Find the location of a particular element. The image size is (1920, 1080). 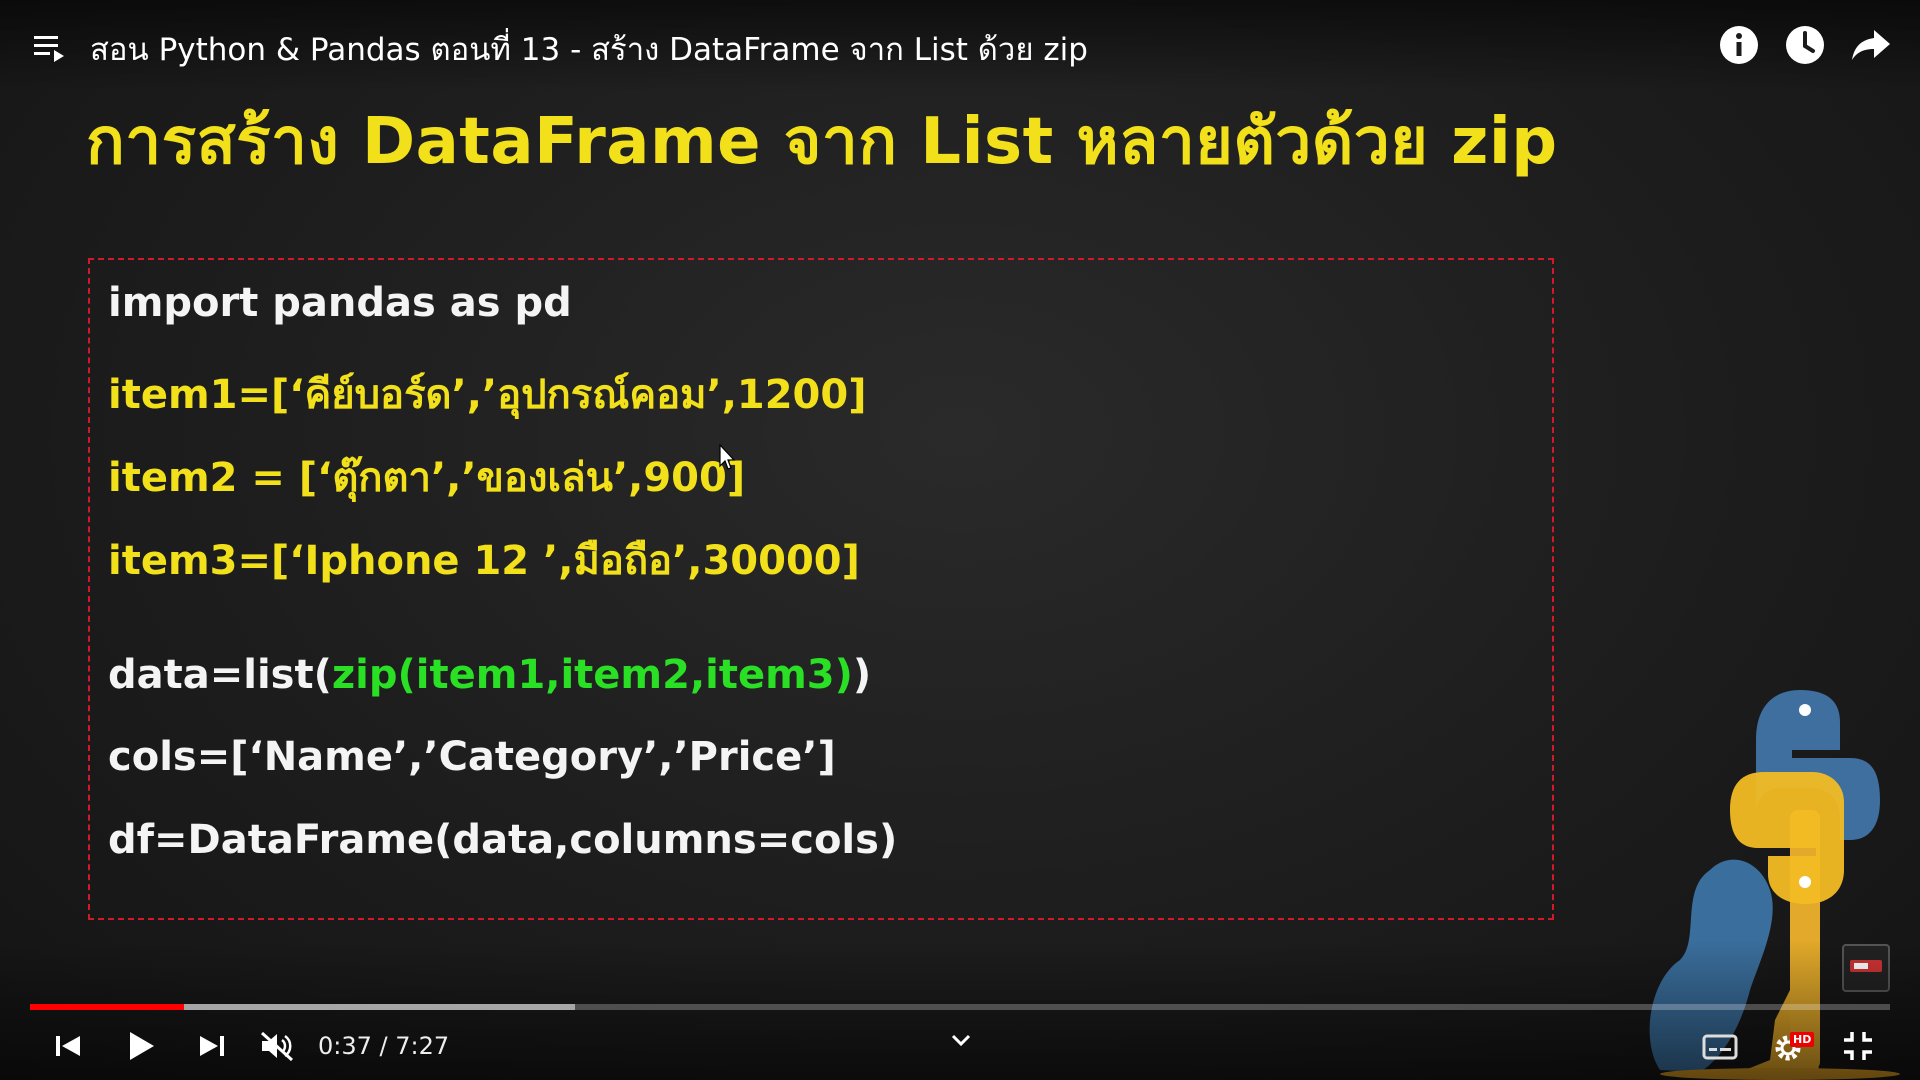

mouse-cursor-icon is located at coordinates (727, 457).